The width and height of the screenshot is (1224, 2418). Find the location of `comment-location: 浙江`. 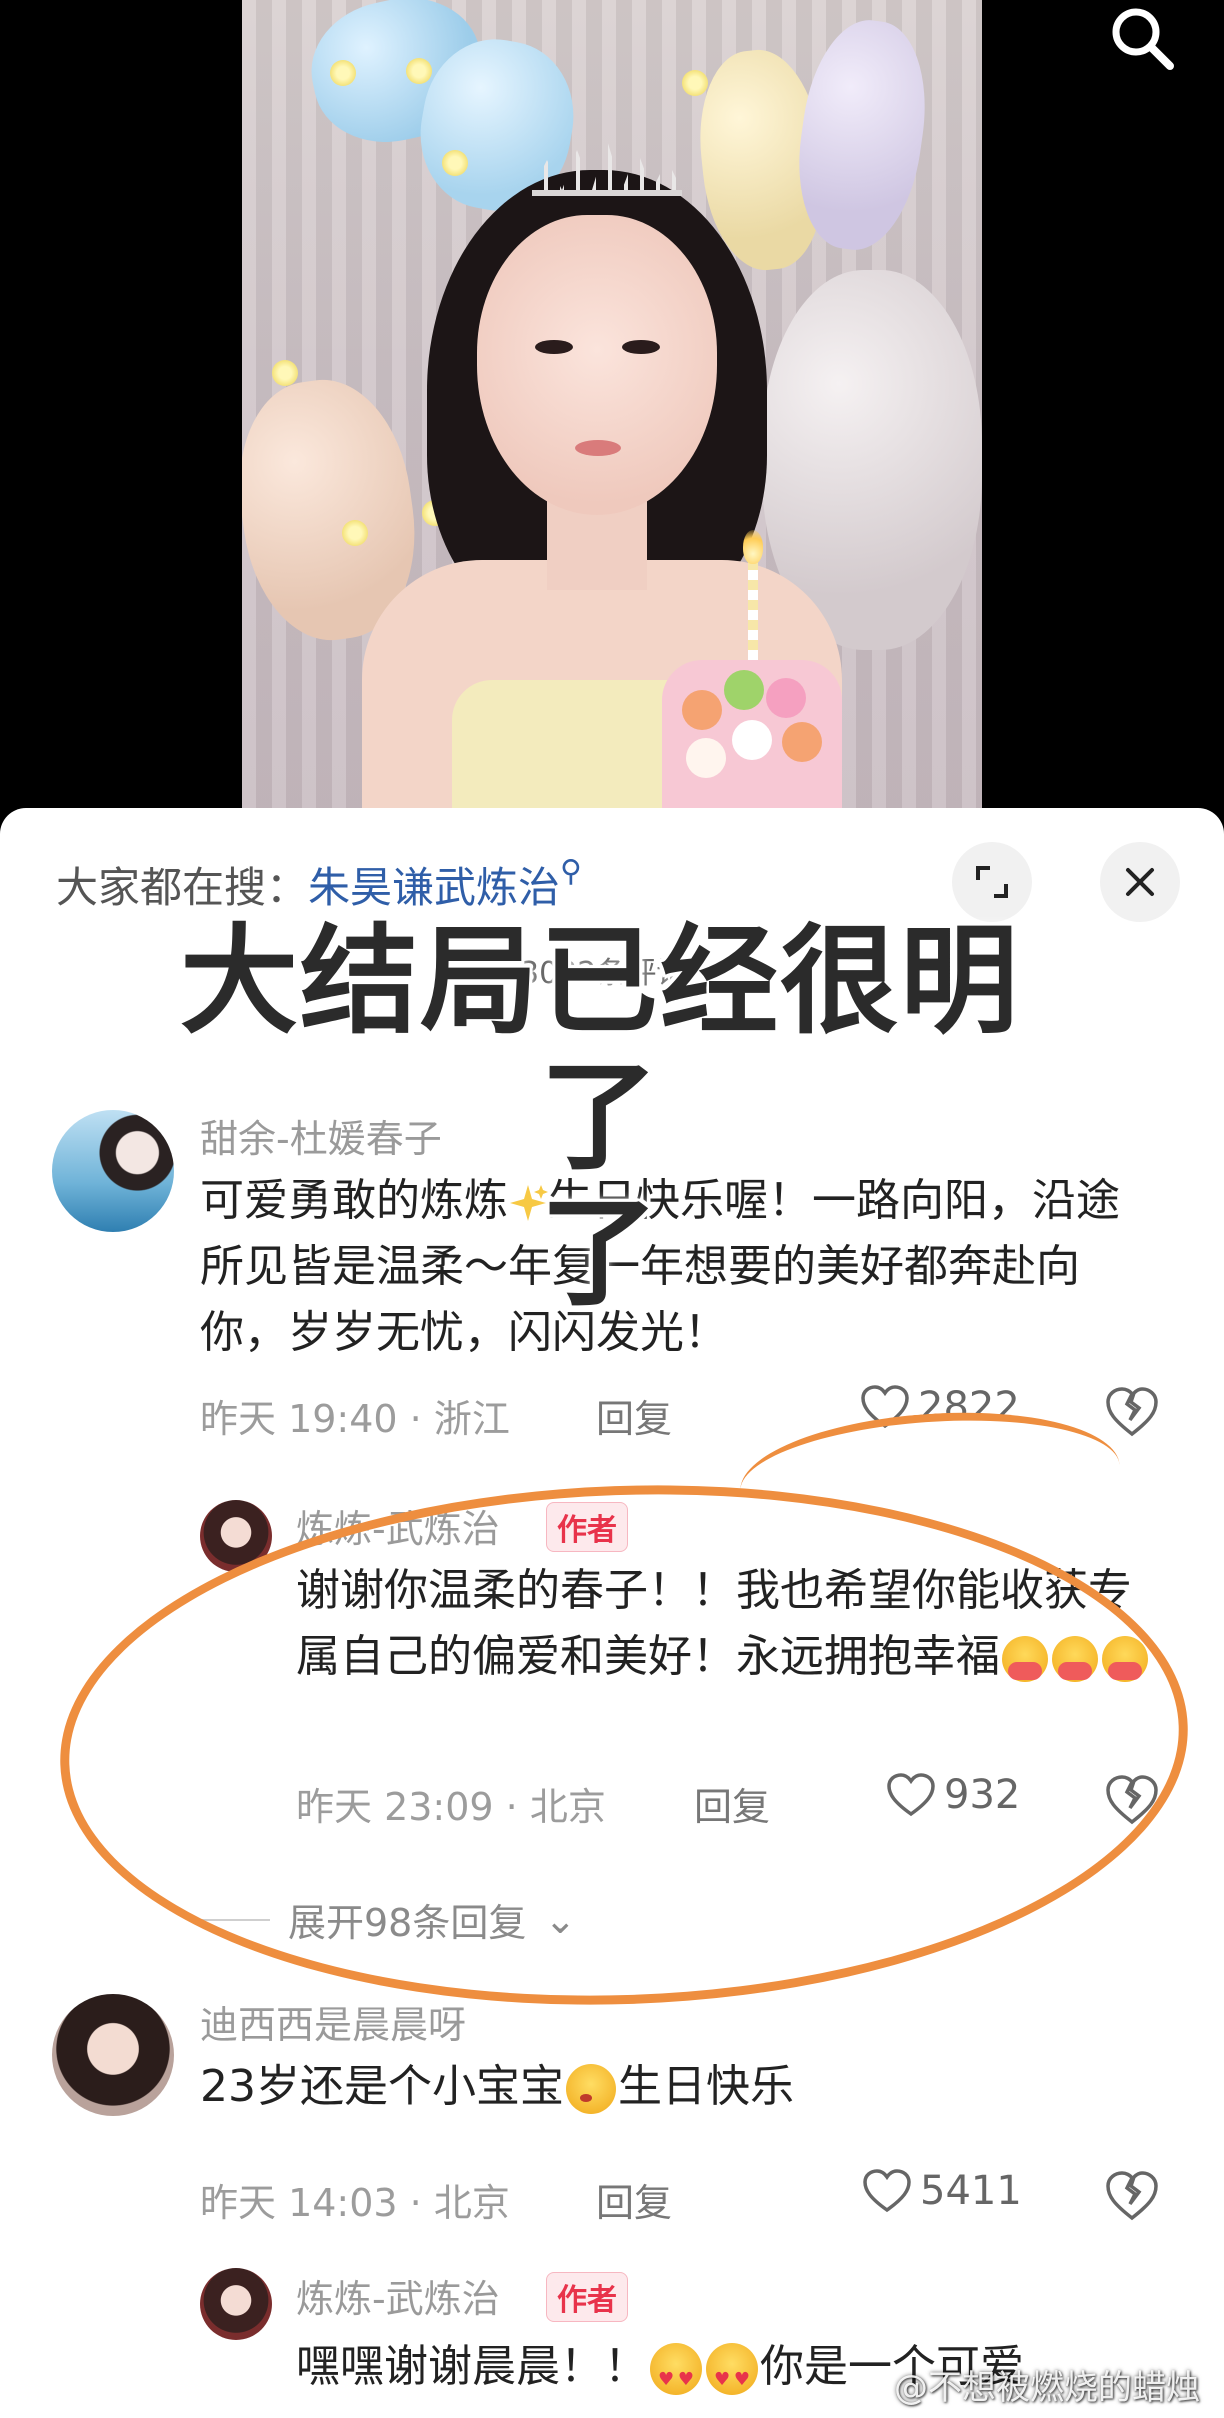

comment-location: 浙江 is located at coordinates (471, 1419).